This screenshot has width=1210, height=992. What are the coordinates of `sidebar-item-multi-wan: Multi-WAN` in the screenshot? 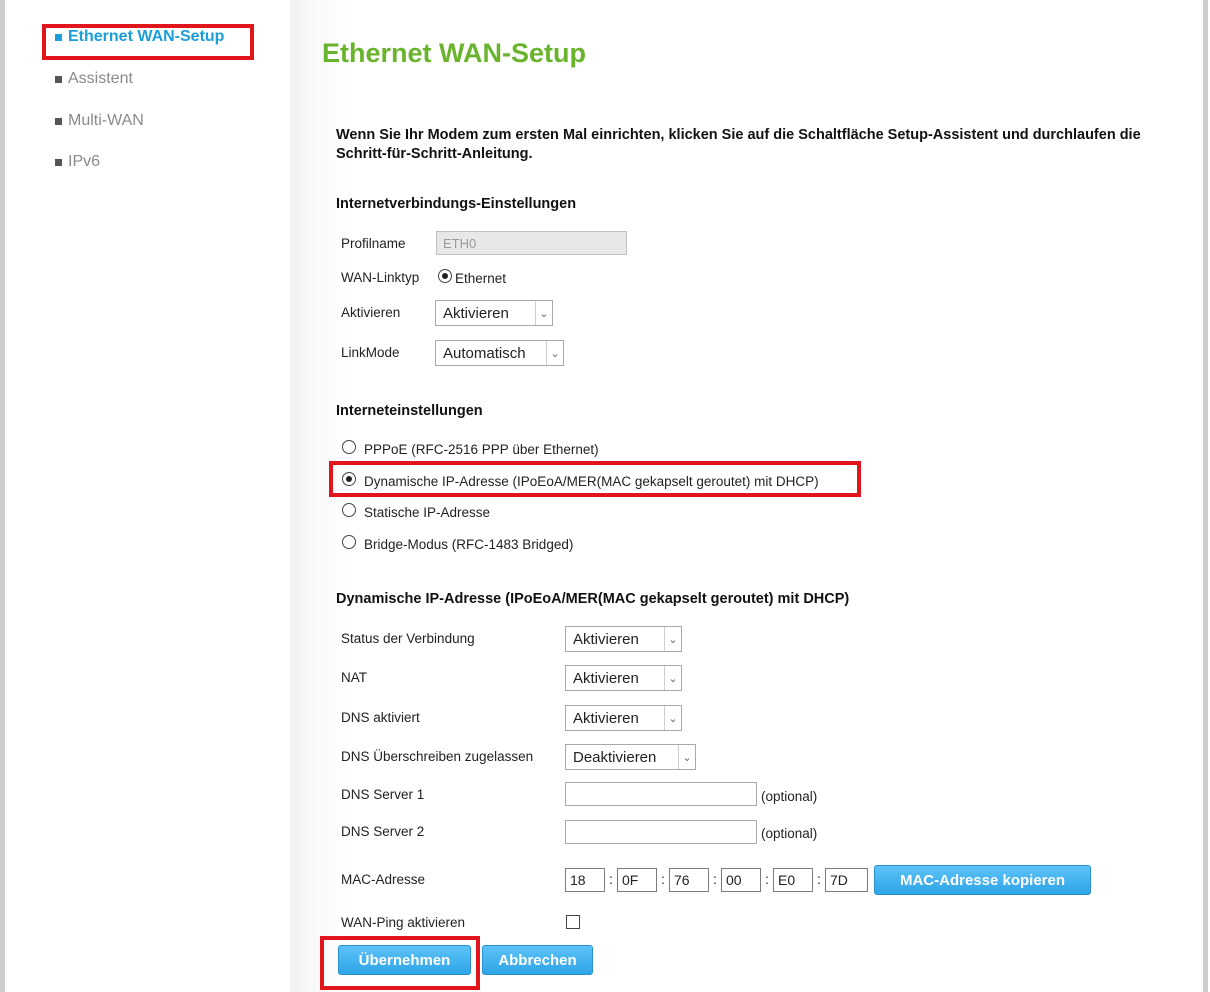 It's located at (99, 121).